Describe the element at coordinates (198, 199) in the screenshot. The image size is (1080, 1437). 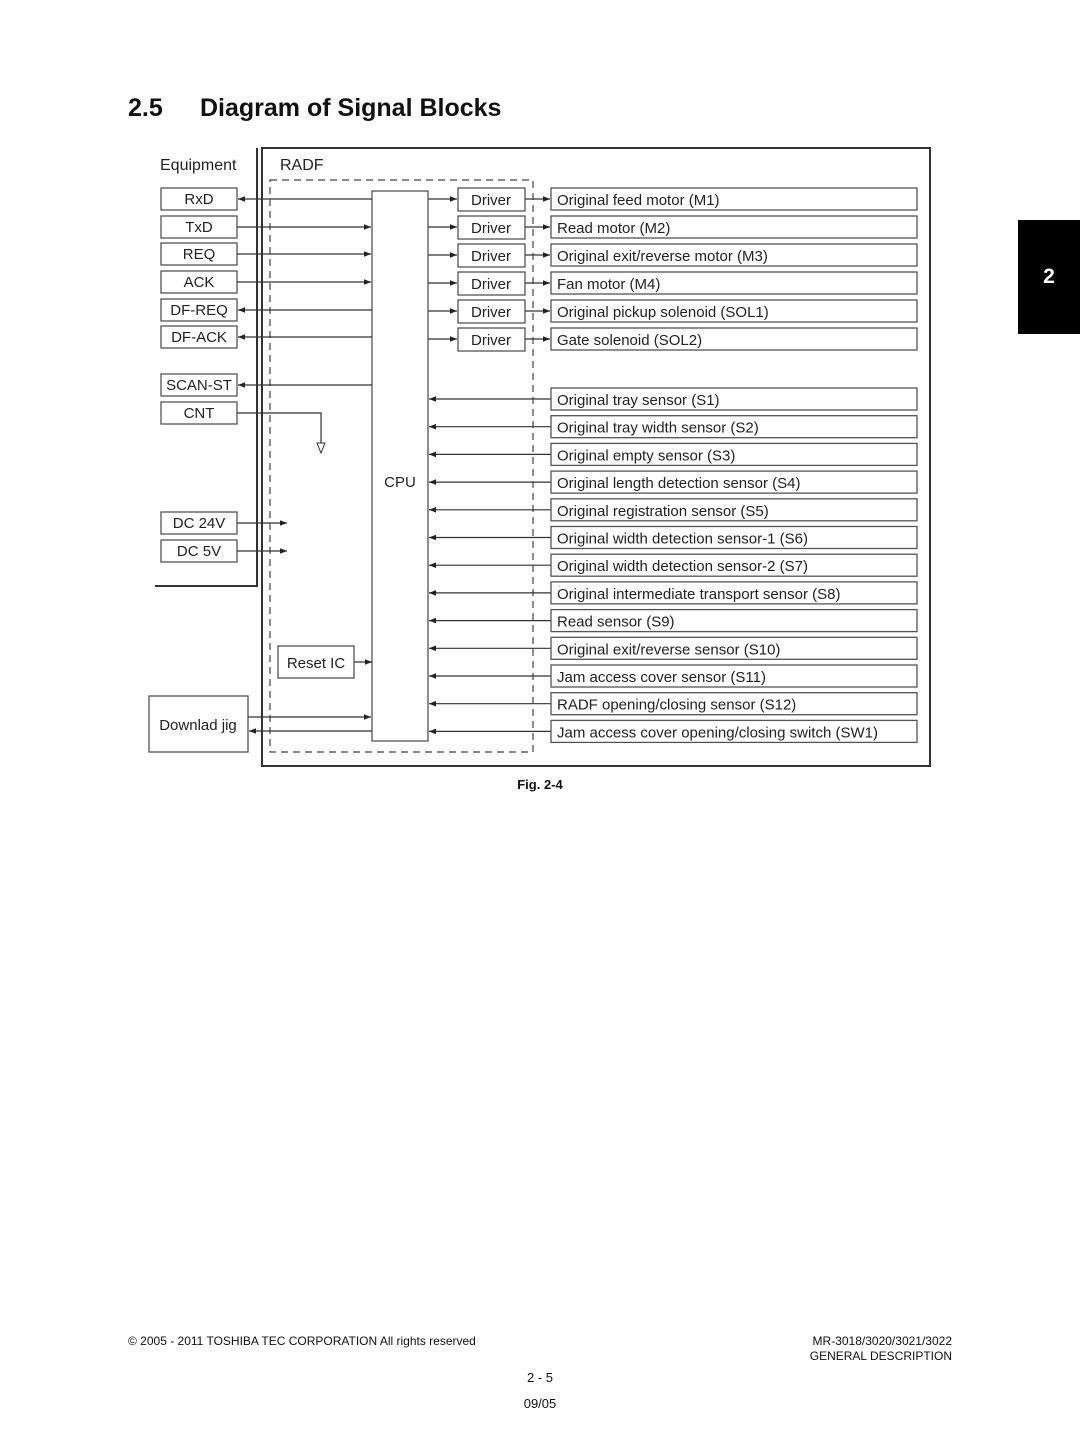
I see `signal-label-rxd: RxD` at that location.